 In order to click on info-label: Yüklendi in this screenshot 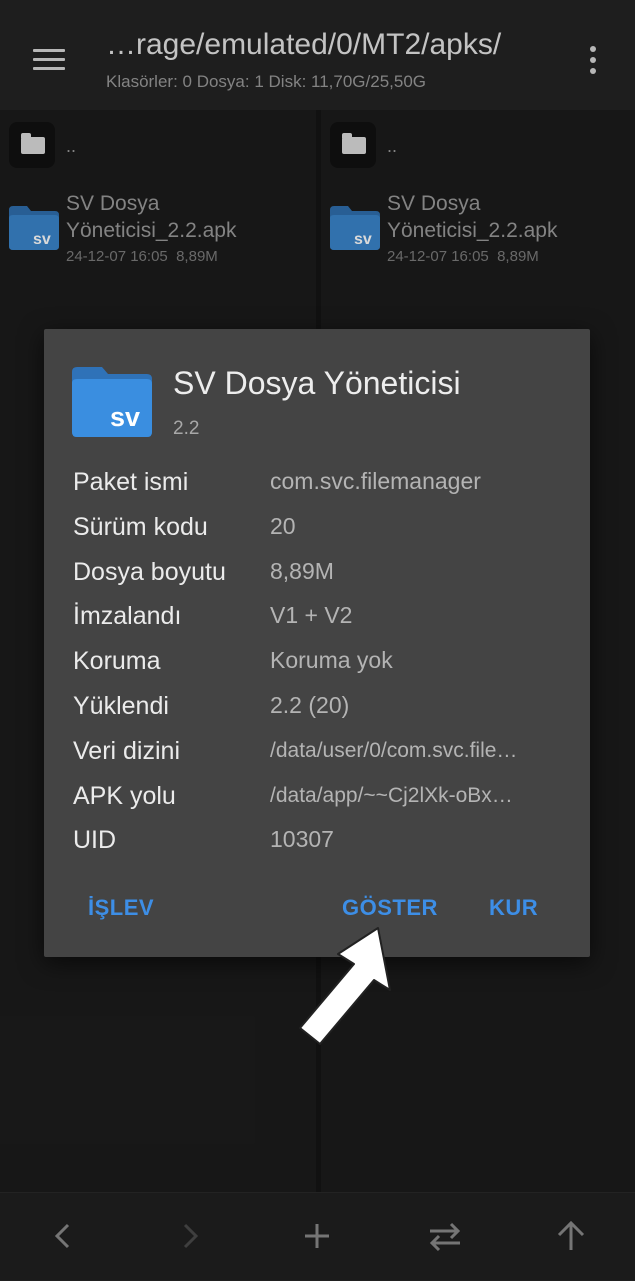, I will do `click(121, 706)`.